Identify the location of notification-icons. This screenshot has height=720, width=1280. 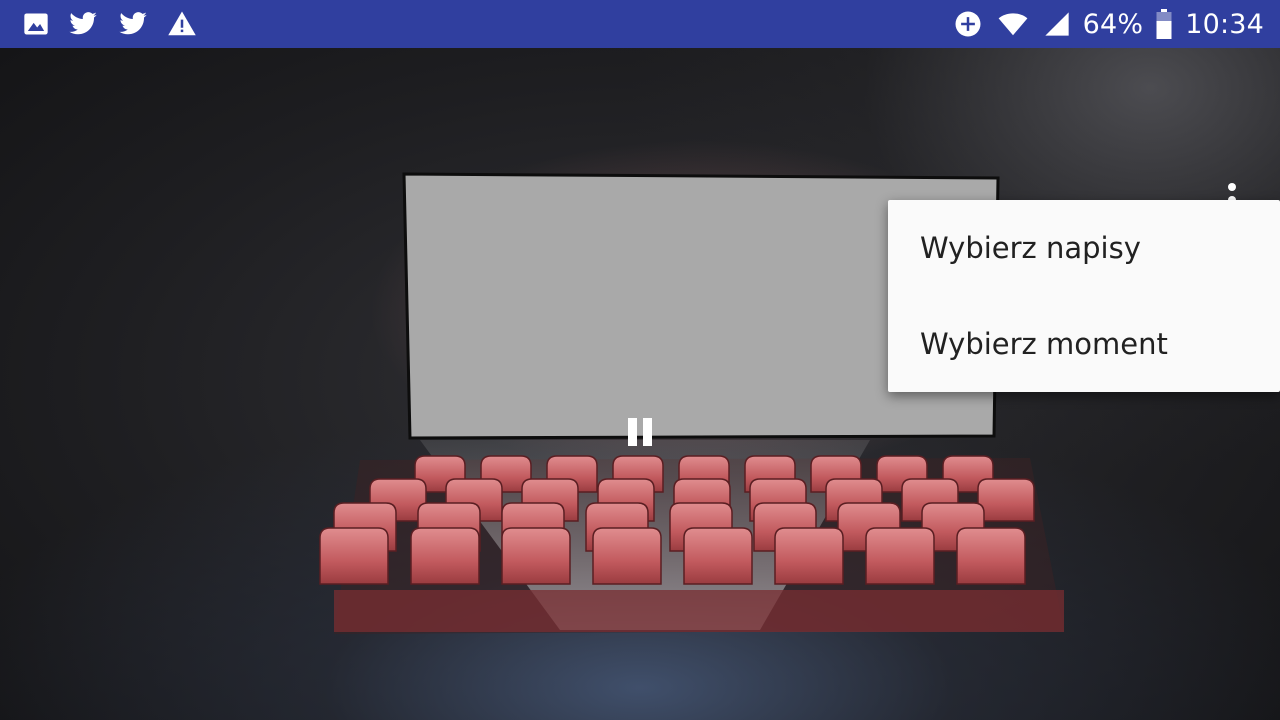
(110, 24).